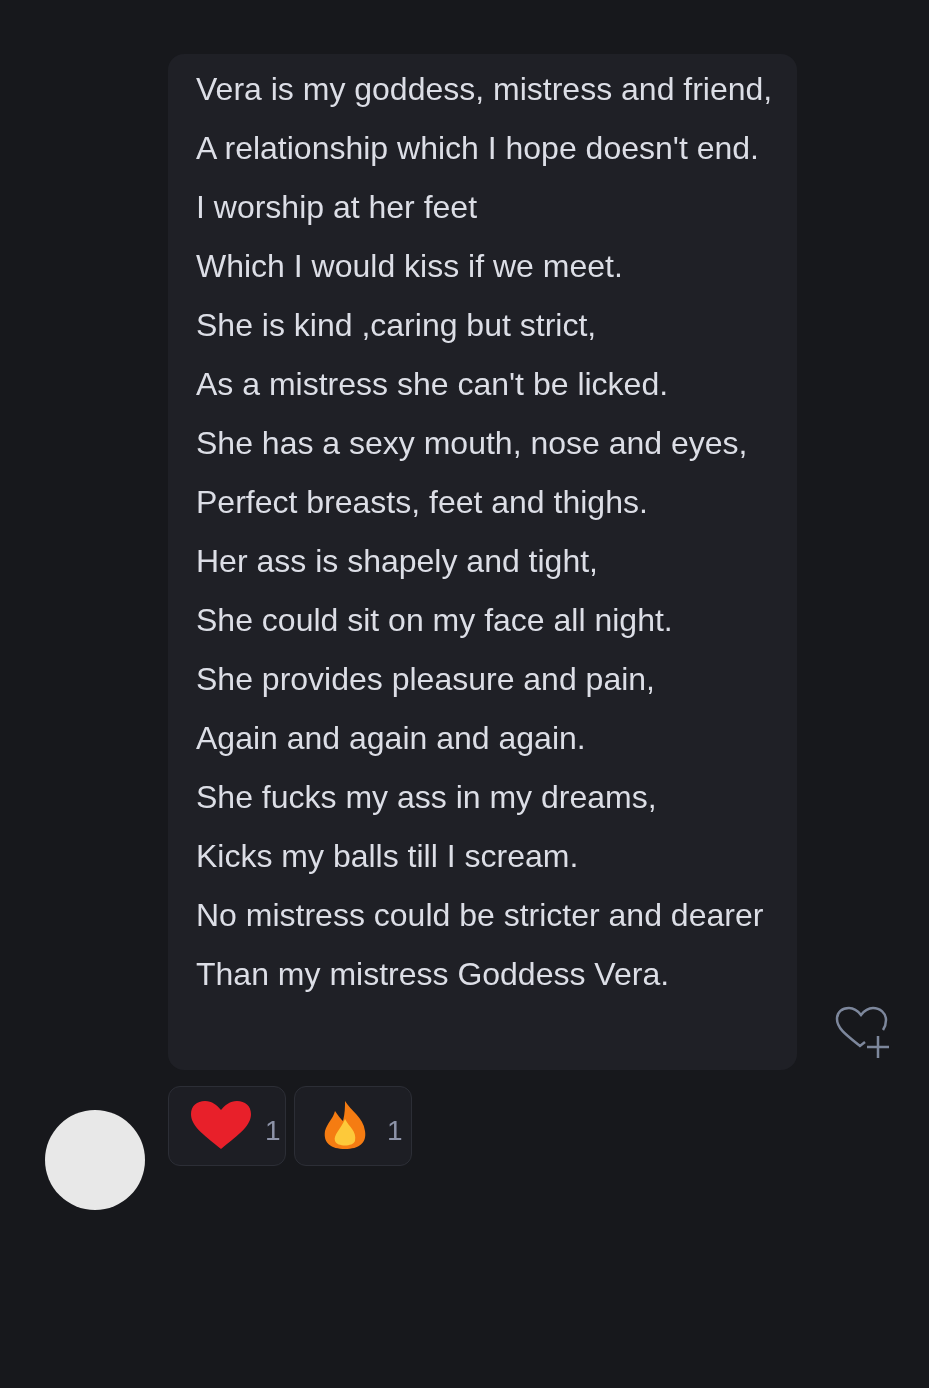 This screenshot has width=929, height=1388. I want to click on poem-line: She has a sexy mouth, nose and eyes,, so click(472, 443).